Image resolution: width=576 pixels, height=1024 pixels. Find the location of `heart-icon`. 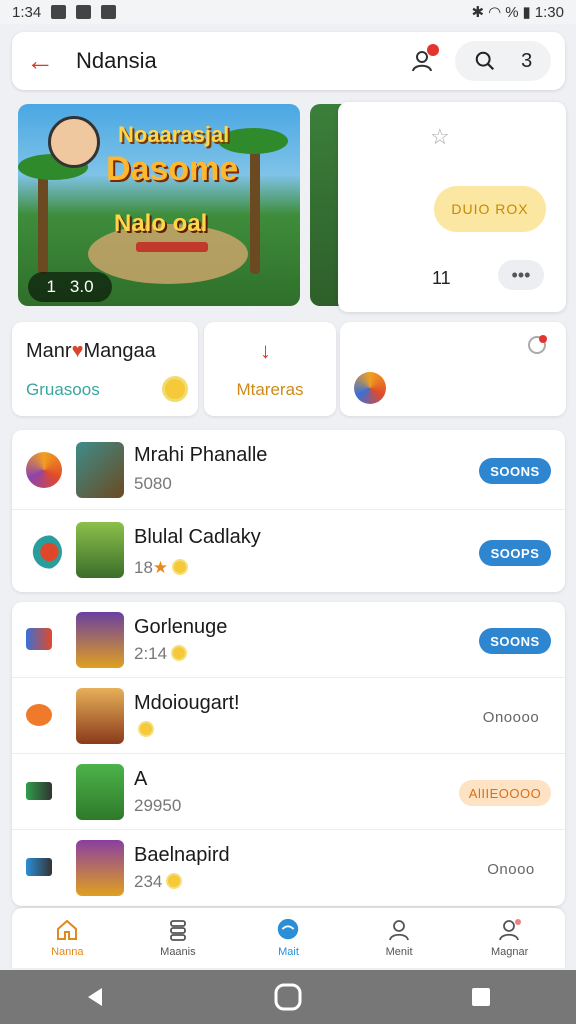

heart-icon is located at coordinates (39, 715).